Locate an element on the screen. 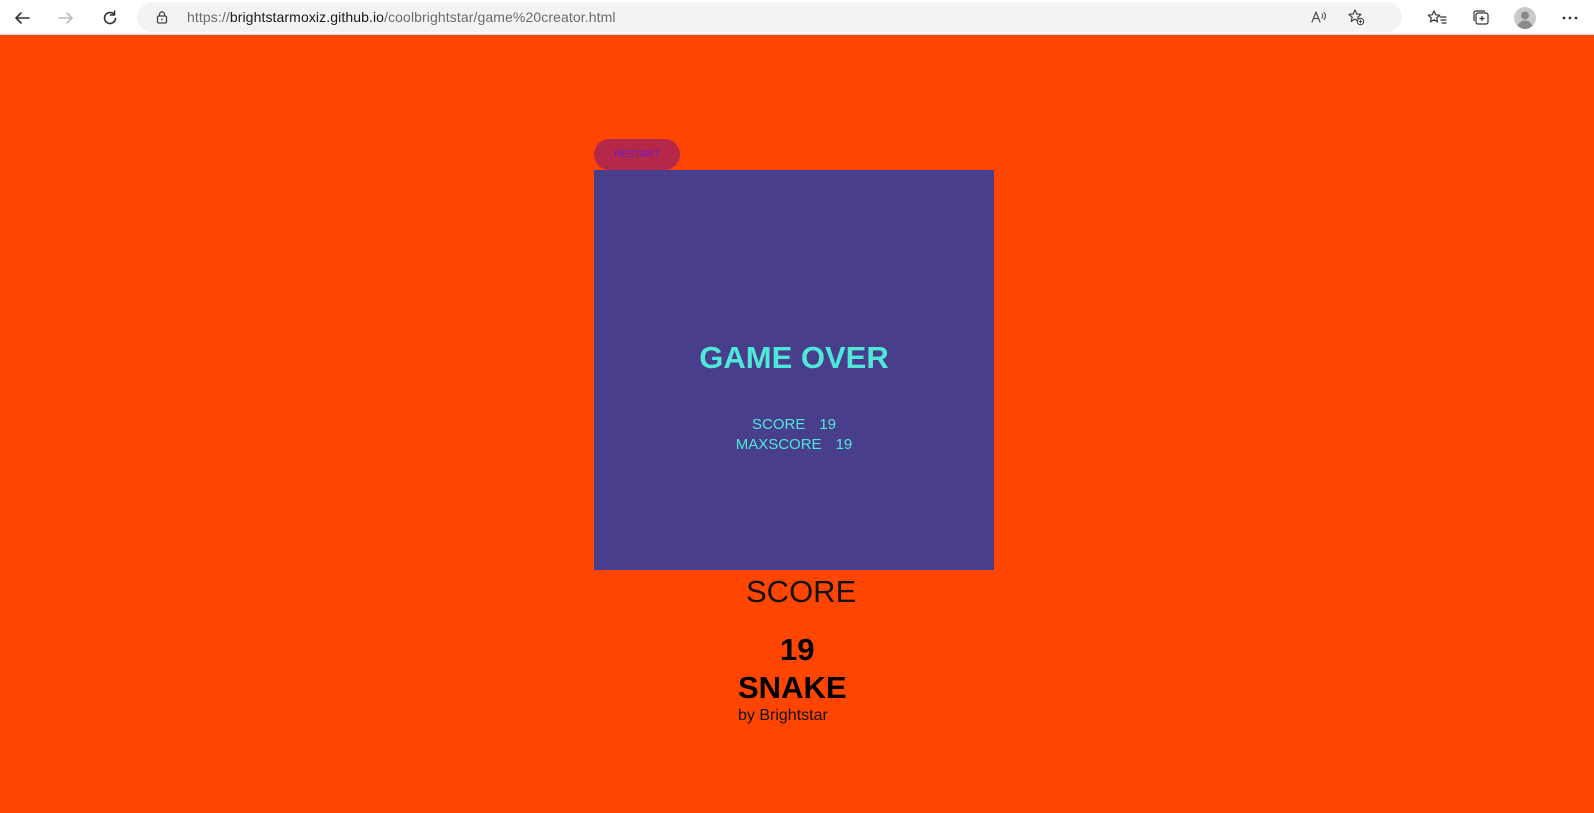 This screenshot has width=1594, height=813. maxscore-row: MAXSCORE 19 is located at coordinates (794, 445).